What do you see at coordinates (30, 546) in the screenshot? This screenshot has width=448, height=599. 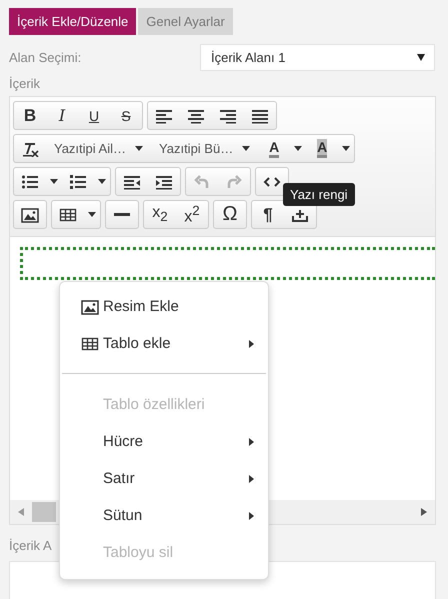 I see `field-label: İçerik A` at bounding box center [30, 546].